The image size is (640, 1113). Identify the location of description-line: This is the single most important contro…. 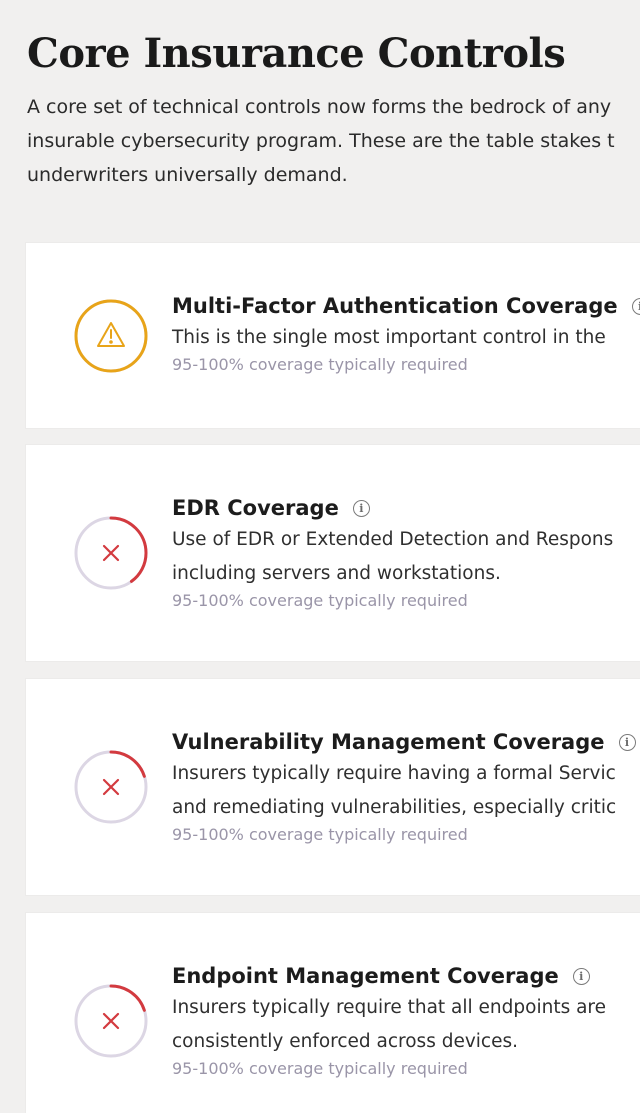
(389, 337).